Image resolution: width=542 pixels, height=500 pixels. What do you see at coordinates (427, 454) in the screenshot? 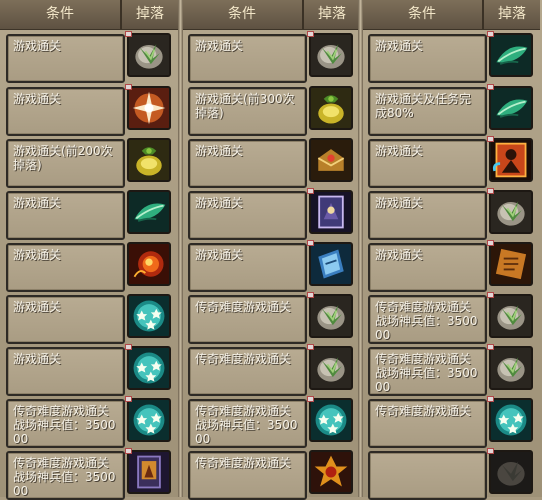
I see `condition-text` at bounding box center [427, 454].